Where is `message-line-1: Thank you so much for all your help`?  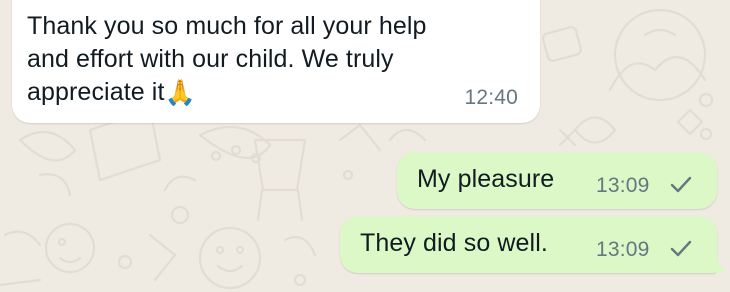
message-line-1: Thank you so much for all your help is located at coordinates (227, 26).